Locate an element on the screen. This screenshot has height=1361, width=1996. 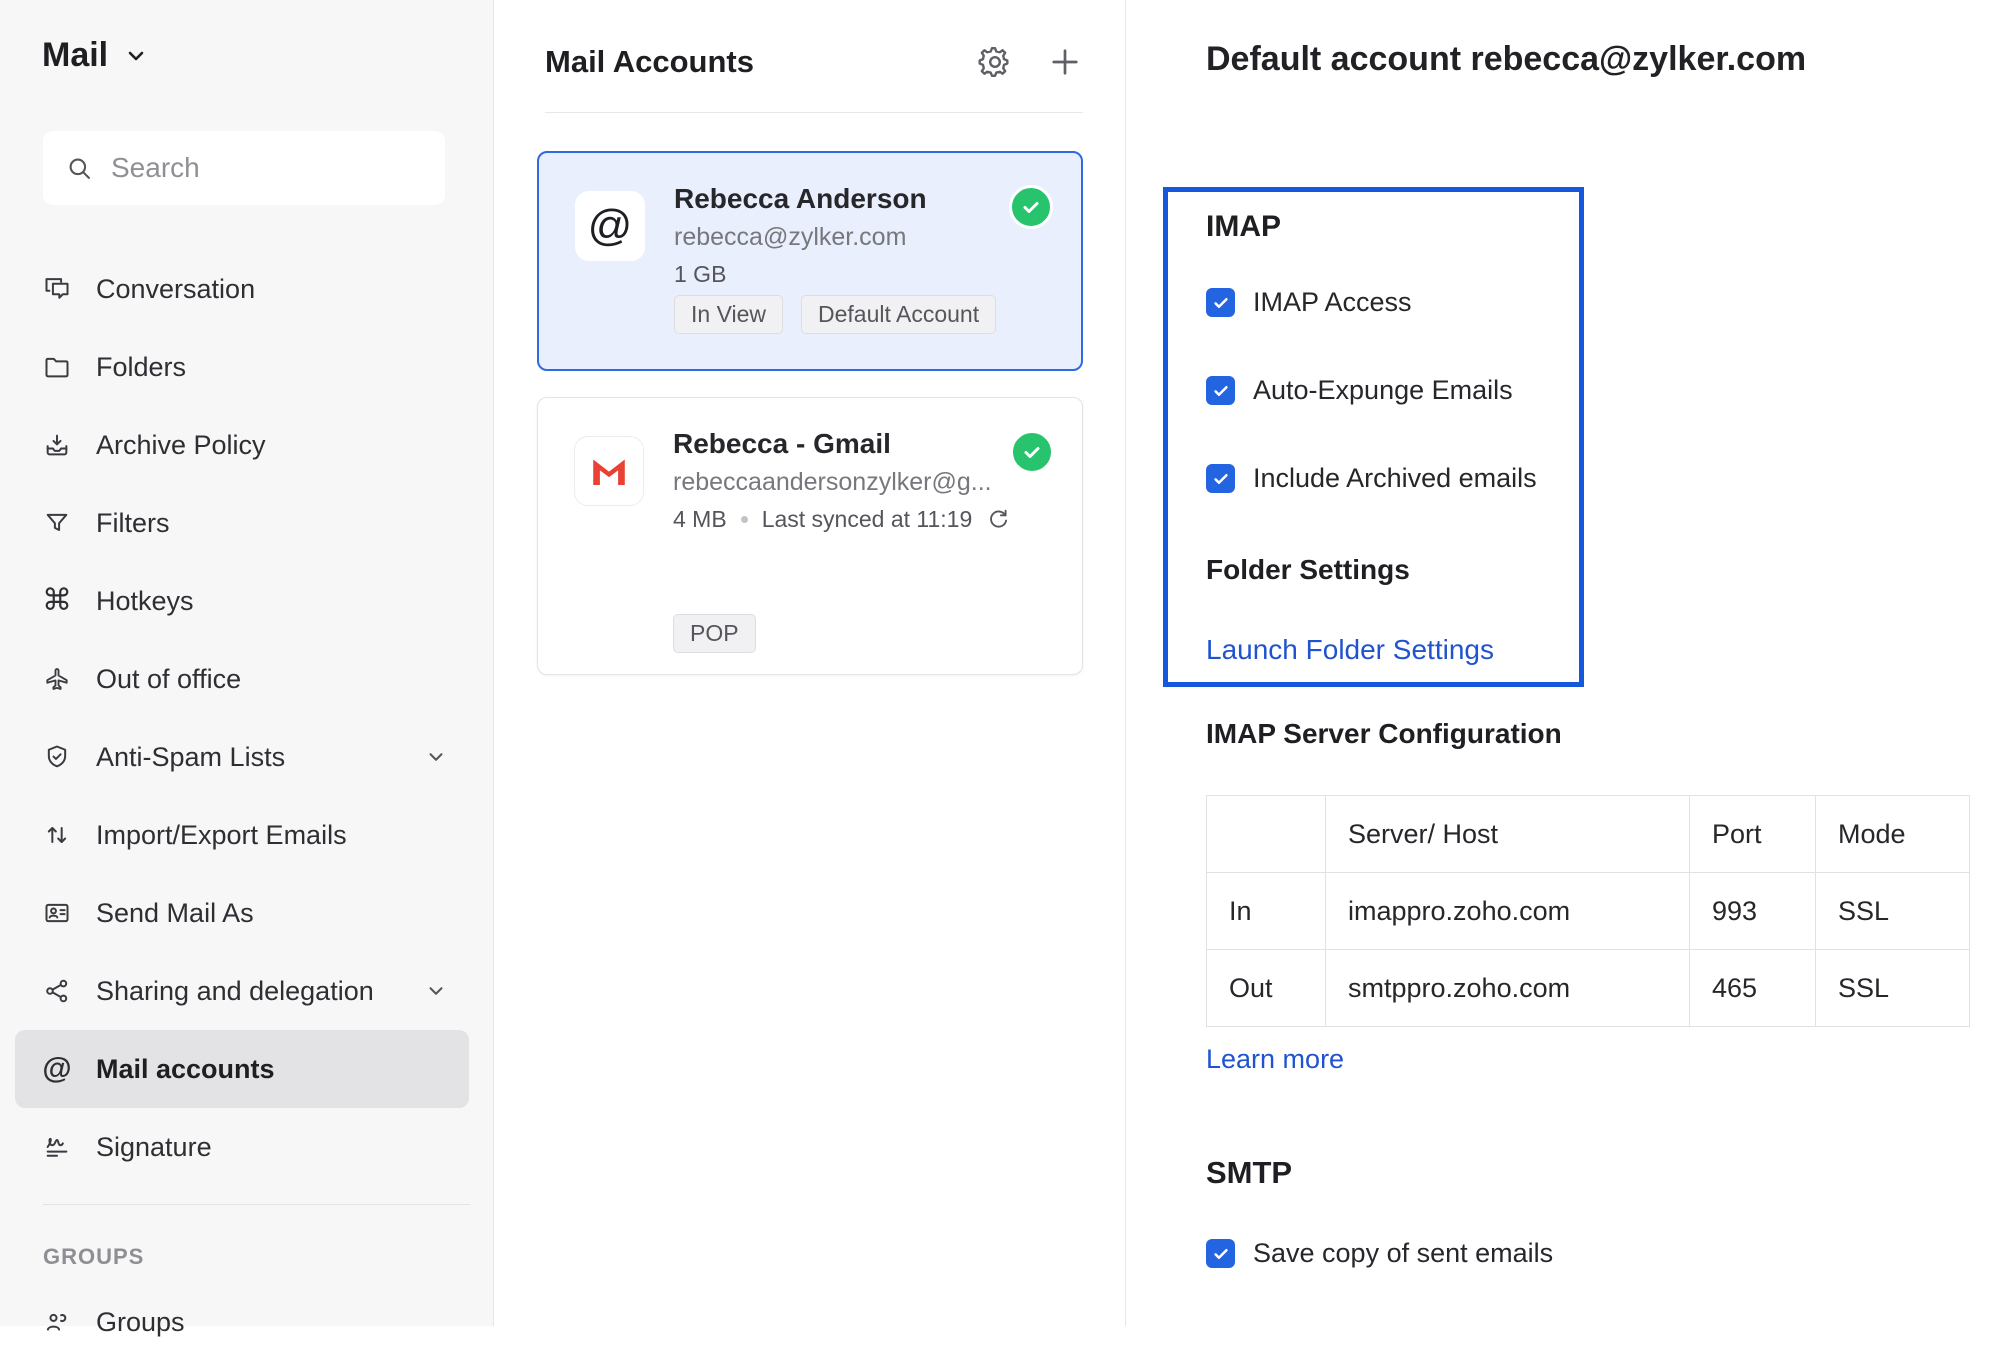
checkbox-label: Include Archived emails is located at coordinates (1395, 478).